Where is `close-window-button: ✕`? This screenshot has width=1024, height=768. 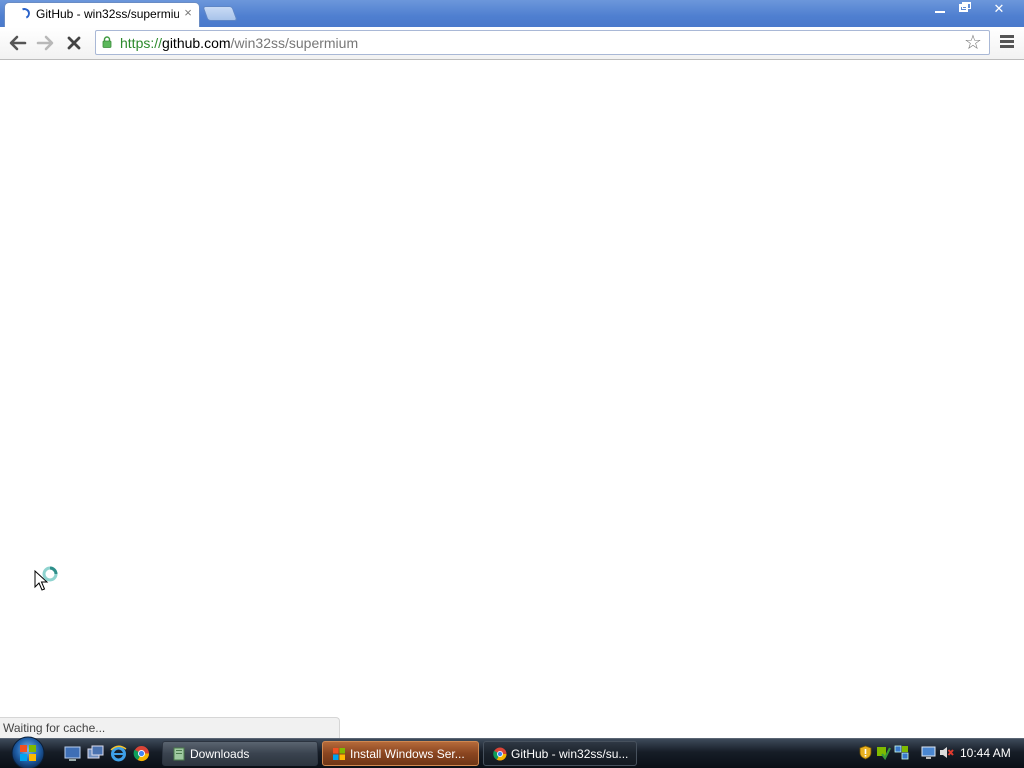 close-window-button: ✕ is located at coordinates (999, 9).